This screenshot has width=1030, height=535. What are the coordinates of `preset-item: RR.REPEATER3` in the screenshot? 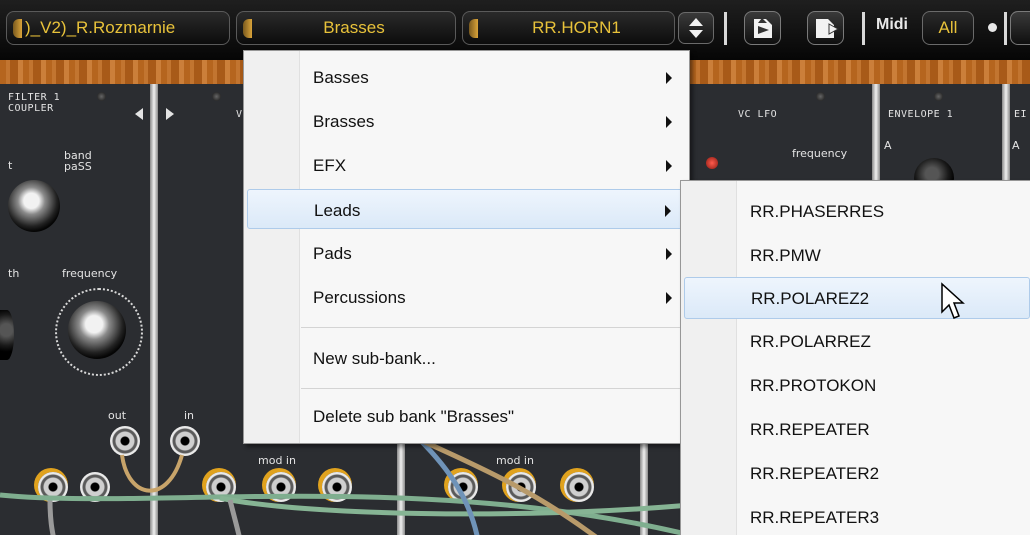 It's located at (857, 516).